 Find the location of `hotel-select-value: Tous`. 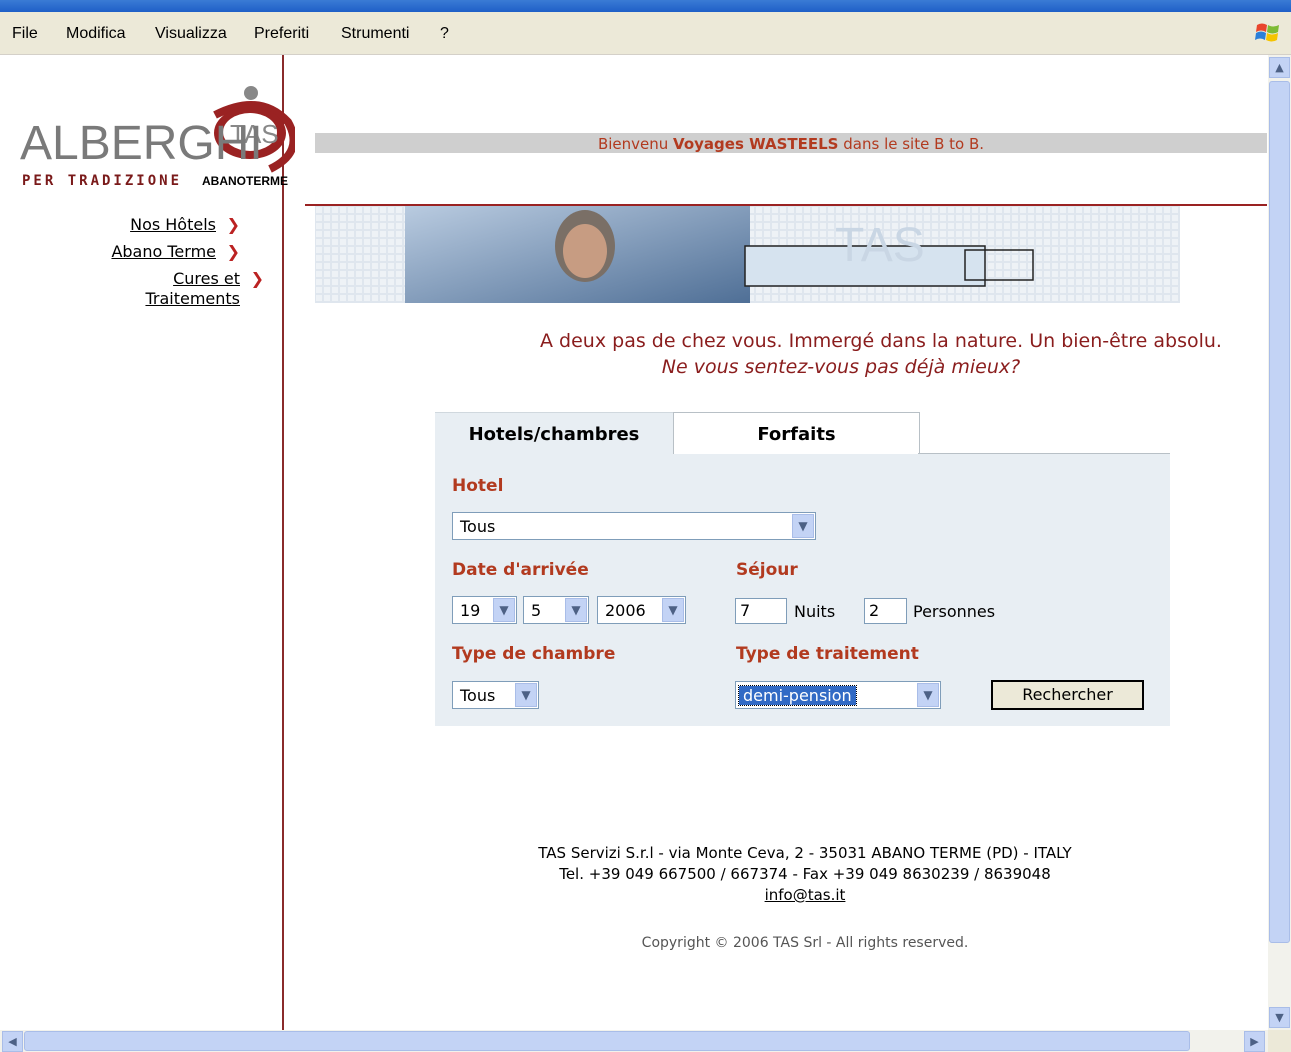

hotel-select-value: Tous is located at coordinates (478, 526).